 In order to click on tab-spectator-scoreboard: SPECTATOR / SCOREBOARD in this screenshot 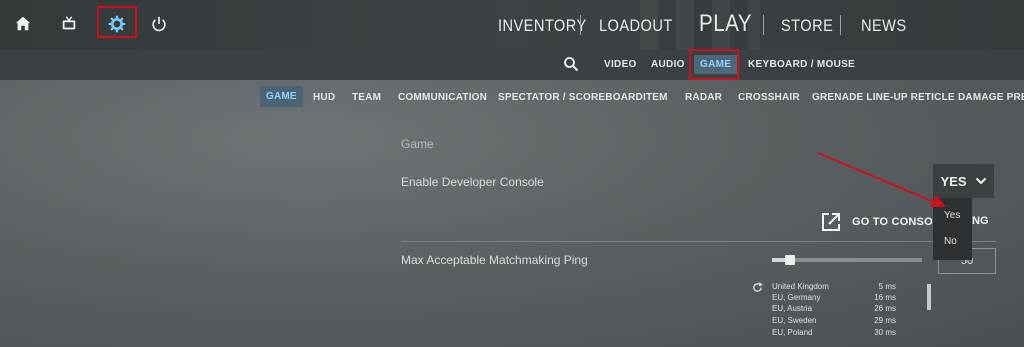, I will do `click(570, 97)`.